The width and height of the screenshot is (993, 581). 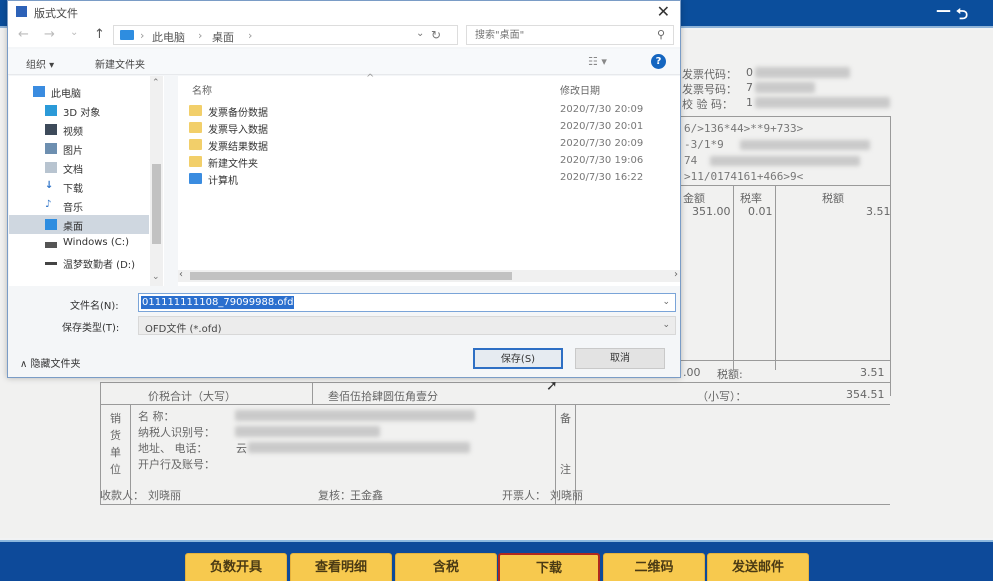 What do you see at coordinates (195, 127) in the screenshot?
I see `folder-icon` at bounding box center [195, 127].